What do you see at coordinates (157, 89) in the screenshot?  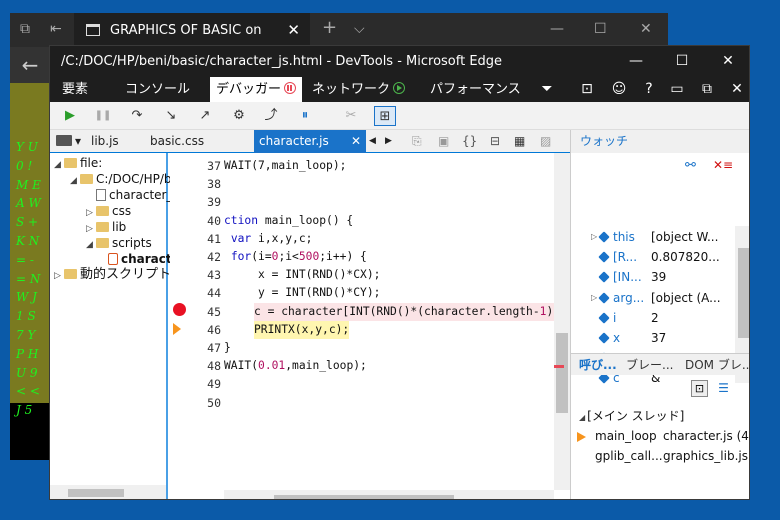 I see `tab-console: コンソール` at bounding box center [157, 89].